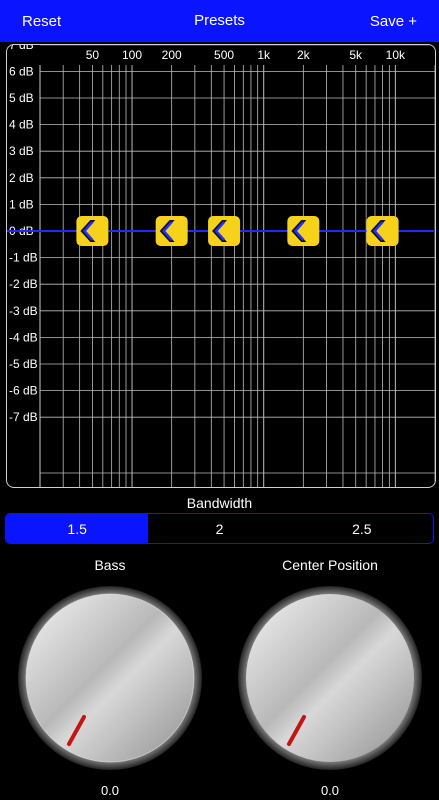 The width and height of the screenshot is (439, 800). Describe the element at coordinates (23, 311) in the screenshot. I see `eq-db-label: -3 dB` at that location.